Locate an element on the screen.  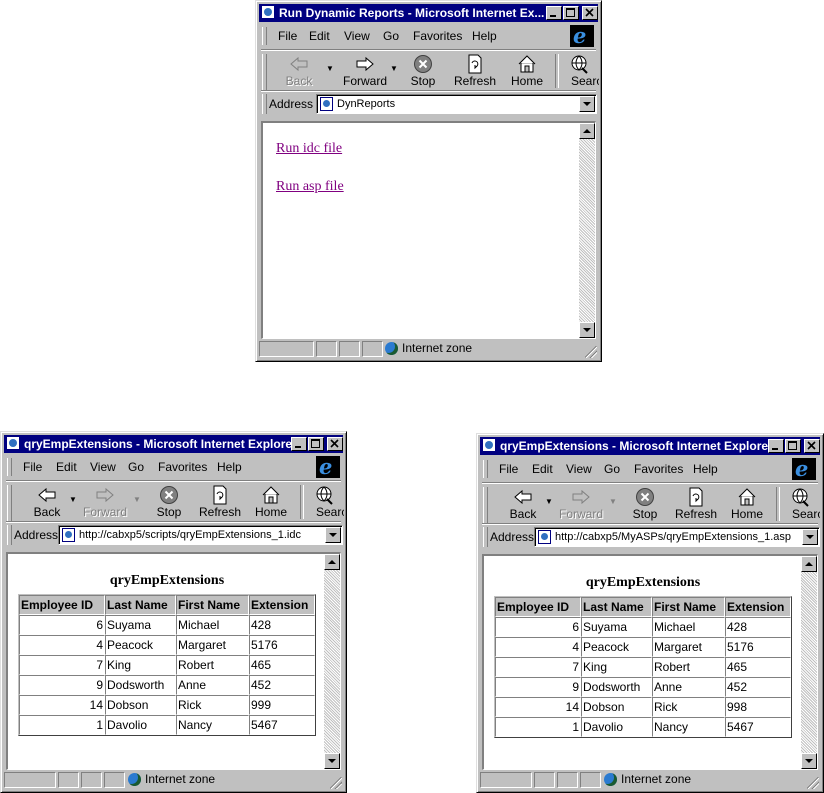
cell-extension: 428 is located at coordinates (758, 627).